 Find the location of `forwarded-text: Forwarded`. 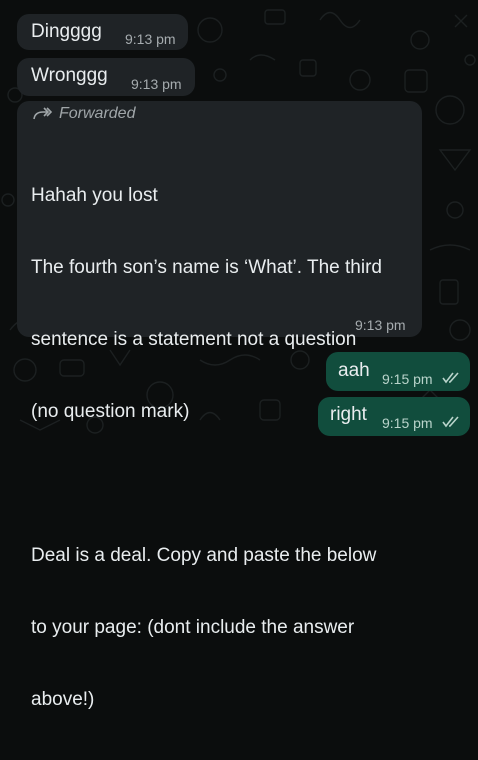

forwarded-text: Forwarded is located at coordinates (97, 113).